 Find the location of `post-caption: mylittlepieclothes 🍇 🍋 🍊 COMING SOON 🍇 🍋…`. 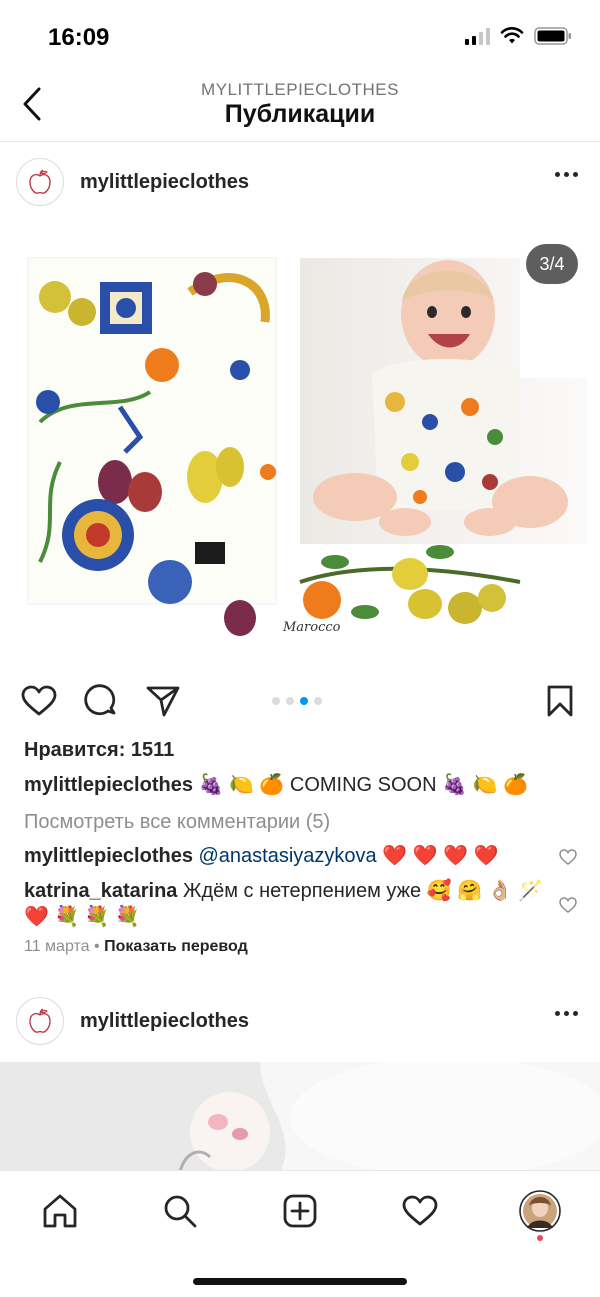

post-caption: mylittlepieclothes 🍇 🍋 🍊 COMING SOON 🍇 🍋… is located at coordinates (294, 785).